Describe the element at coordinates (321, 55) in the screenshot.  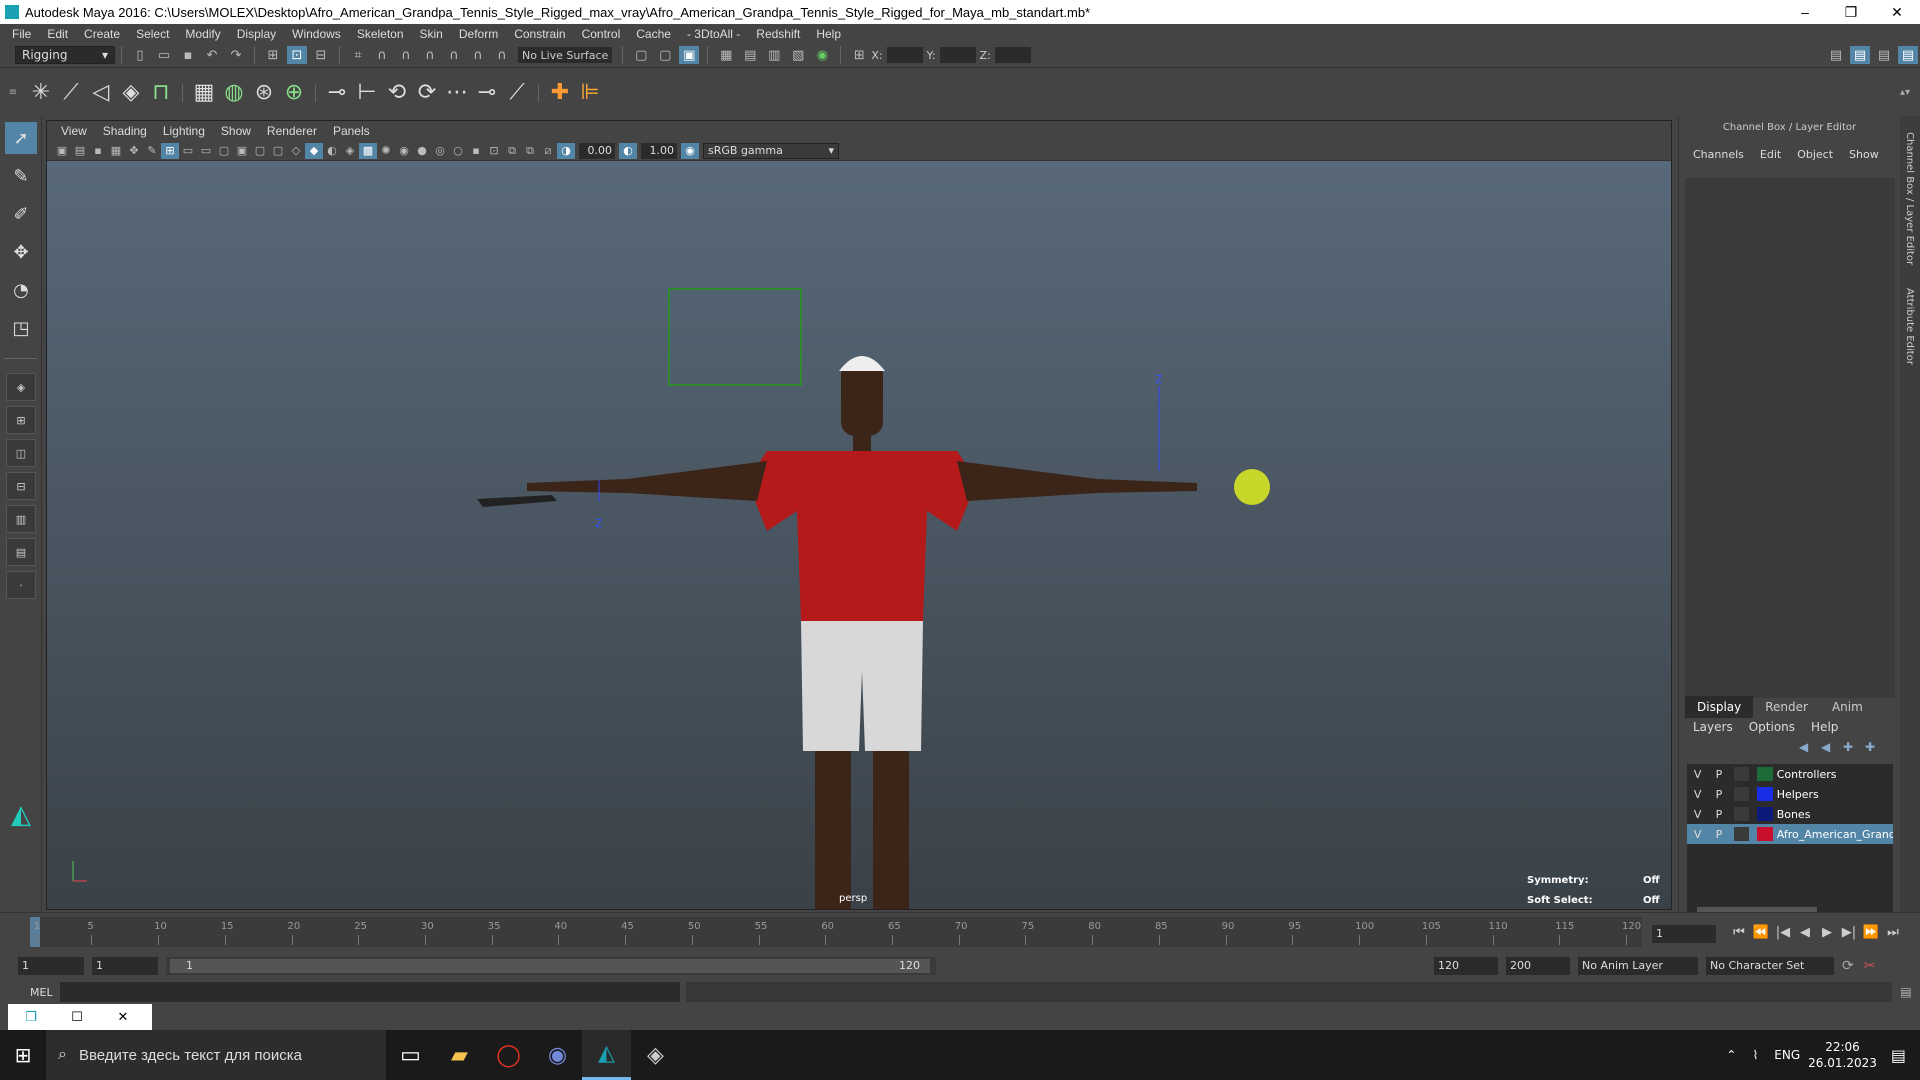
I see `select-component-icon: ⊟` at that location.